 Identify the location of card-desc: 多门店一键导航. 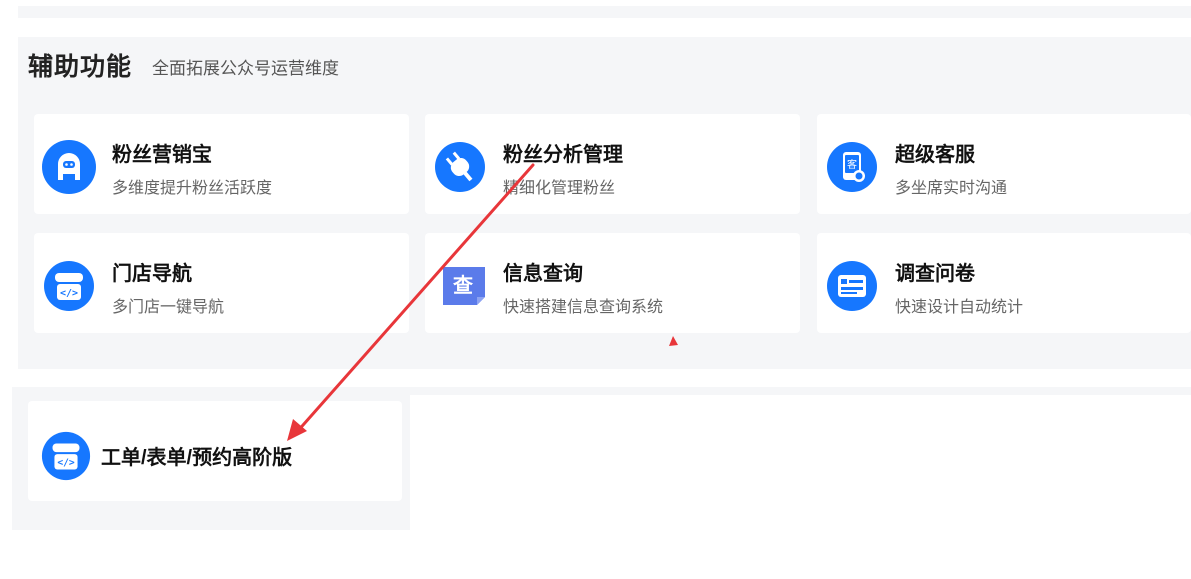
(168, 307).